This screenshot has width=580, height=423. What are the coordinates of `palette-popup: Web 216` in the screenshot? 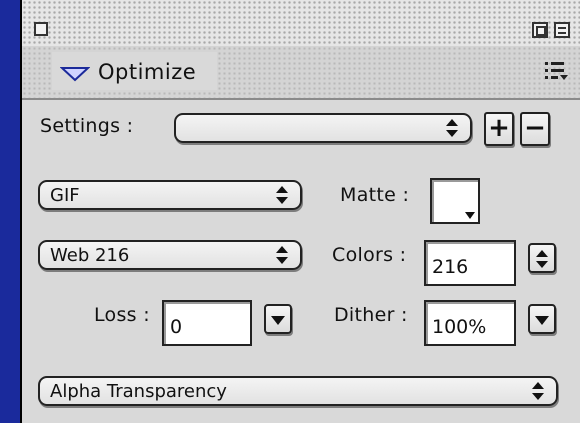 It's located at (170, 255).